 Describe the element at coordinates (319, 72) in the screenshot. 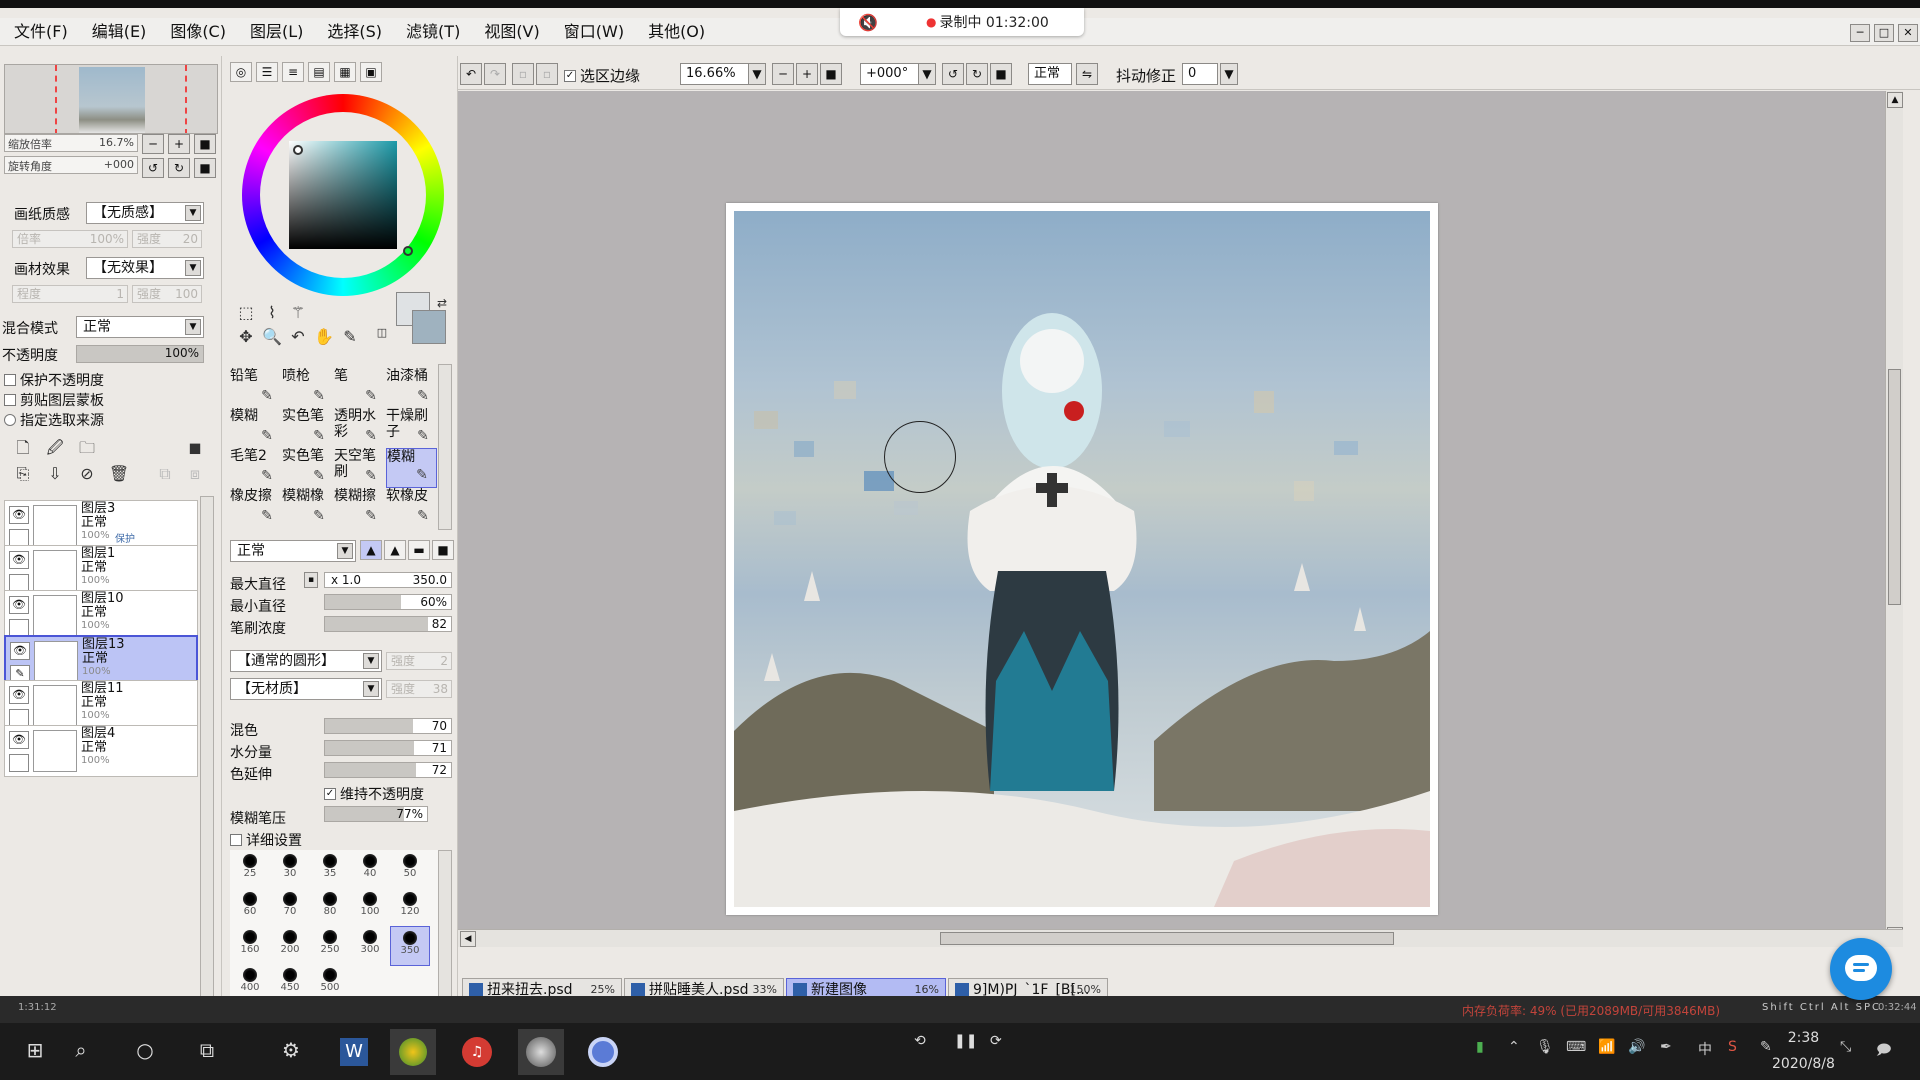

I see `gradient-tab-icon: ▤` at that location.